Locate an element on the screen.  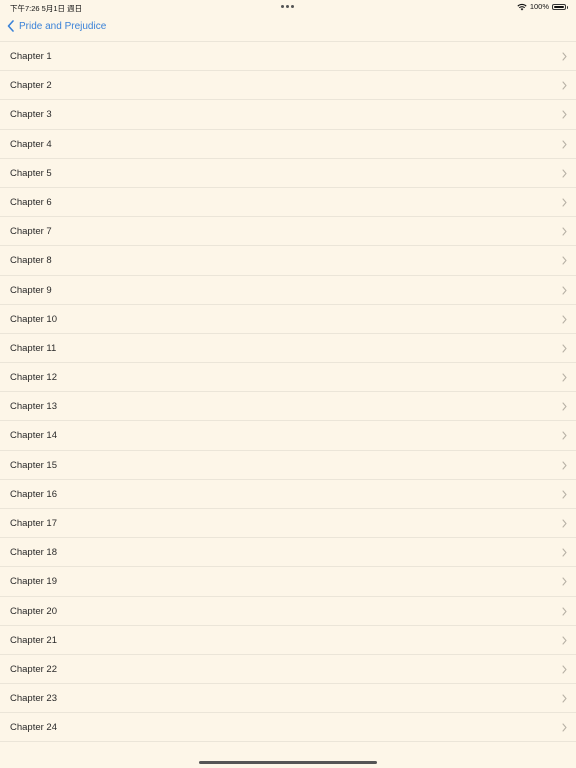
back-button: Pride and Prejudice is located at coordinates (56, 26).